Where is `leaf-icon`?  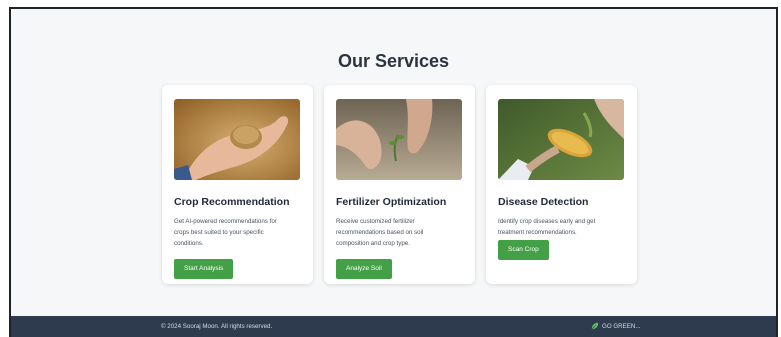 leaf-icon is located at coordinates (595, 326).